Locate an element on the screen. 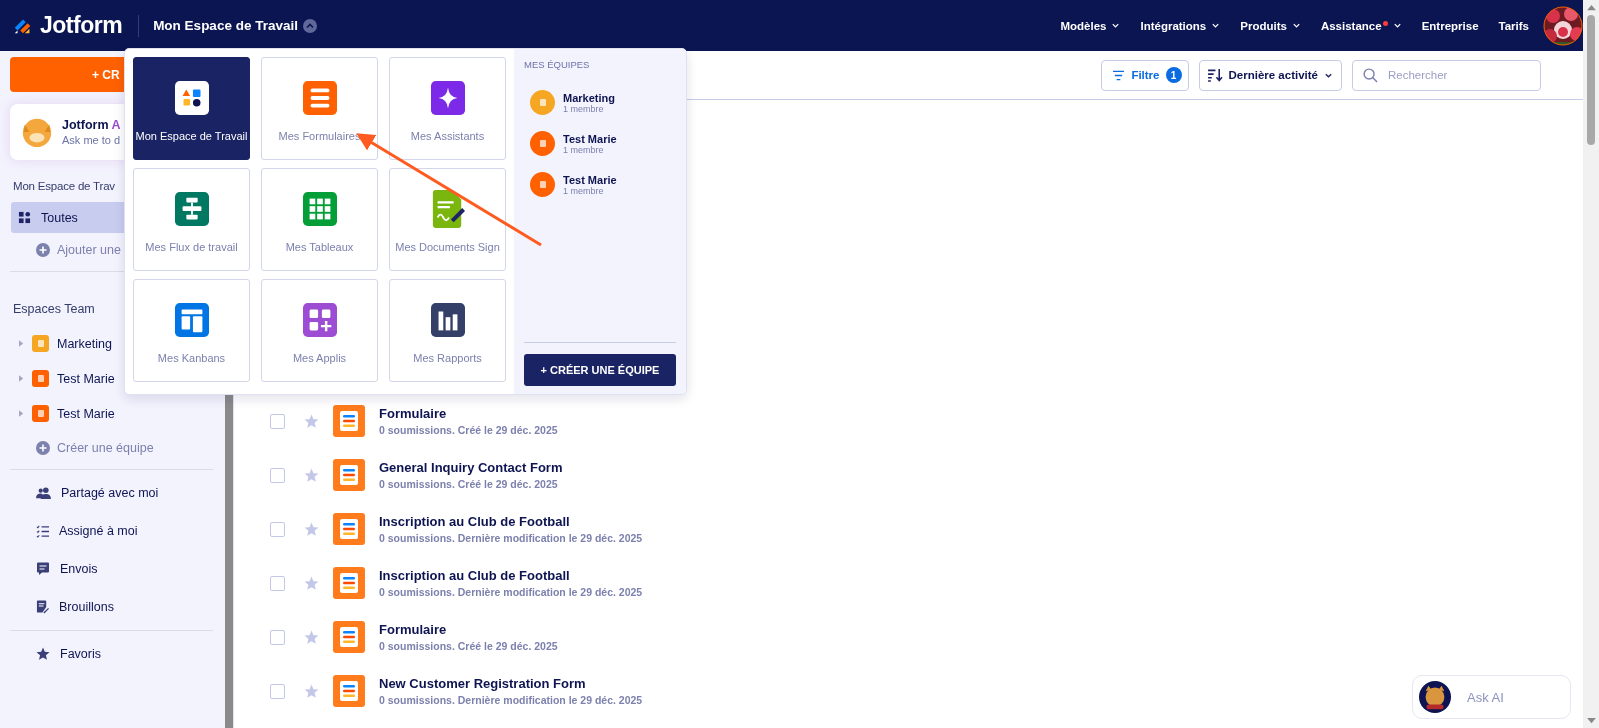  section-heading: Espaces Team is located at coordinates (54, 309).